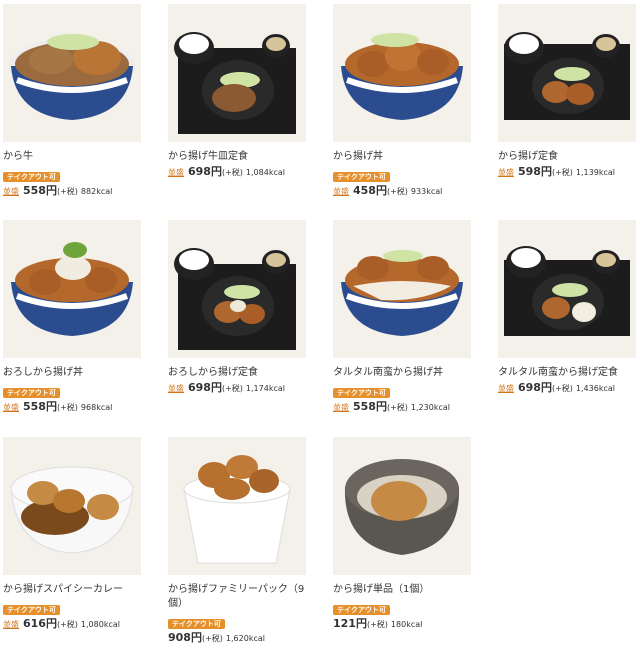  I want to click on tartar-karaage-bowl-photo, so click(402, 289).